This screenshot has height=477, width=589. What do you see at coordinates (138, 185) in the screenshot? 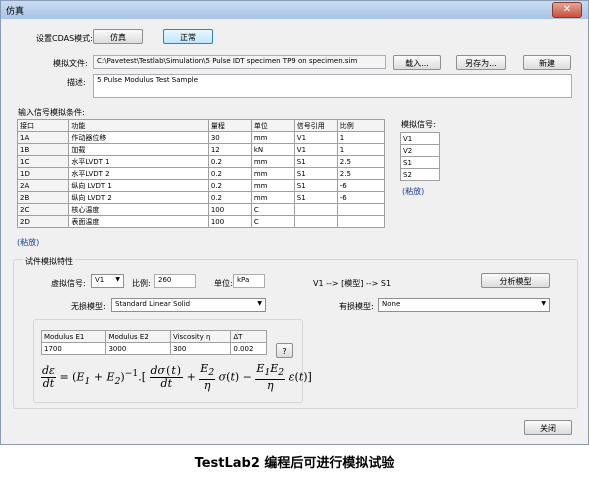
I see `cell-function: 纵向 LVDT 1` at bounding box center [138, 185].